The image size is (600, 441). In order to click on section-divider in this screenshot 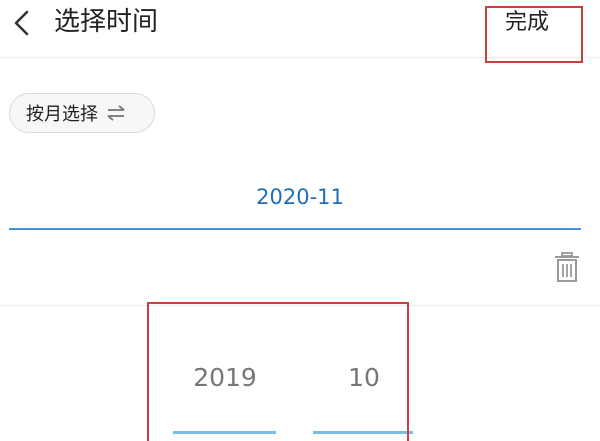, I will do `click(300, 305)`.